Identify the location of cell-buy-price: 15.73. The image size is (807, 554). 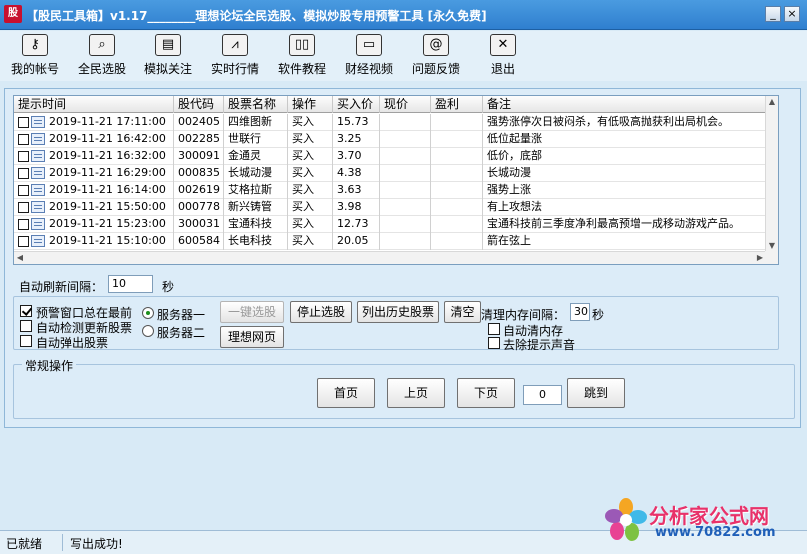
(356, 122).